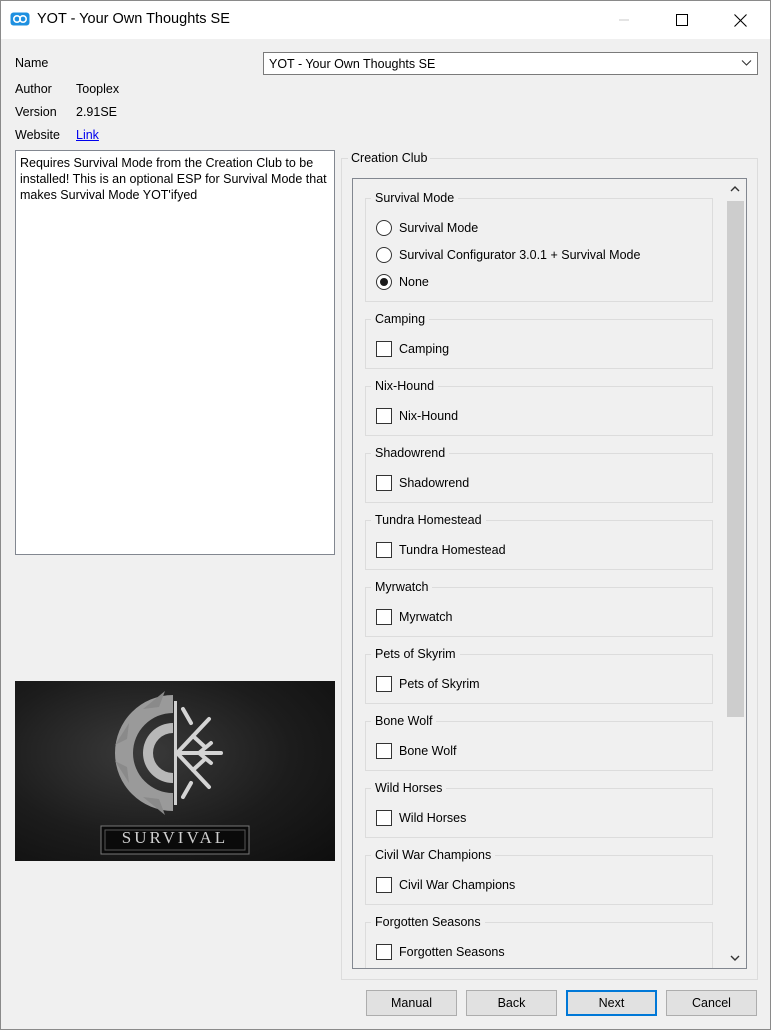 The width and height of the screenshot is (771, 1030). What do you see at coordinates (433, 818) in the screenshot?
I see `checkbox-label: Wild Horses` at bounding box center [433, 818].